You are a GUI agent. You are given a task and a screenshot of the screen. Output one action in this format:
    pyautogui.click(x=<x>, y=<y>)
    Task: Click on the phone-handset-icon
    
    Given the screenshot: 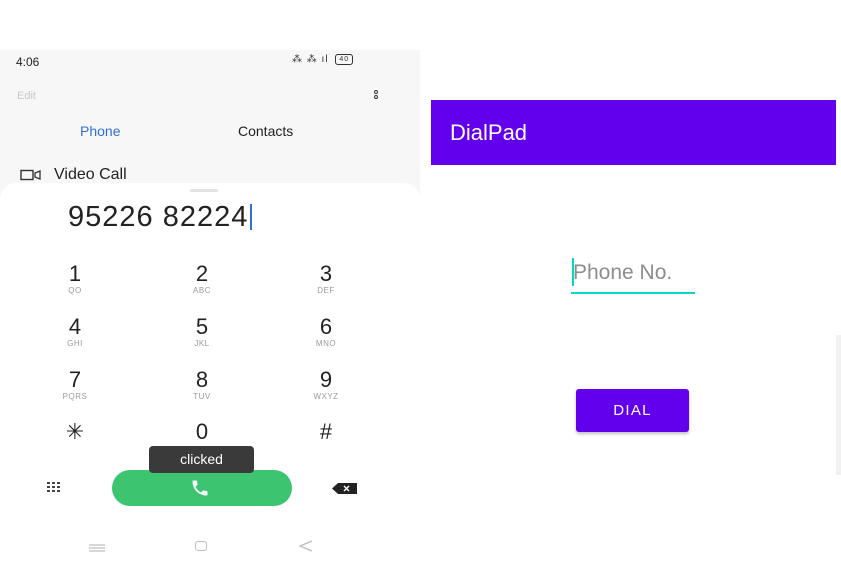 What is the action you would take?
    pyautogui.click(x=200, y=488)
    